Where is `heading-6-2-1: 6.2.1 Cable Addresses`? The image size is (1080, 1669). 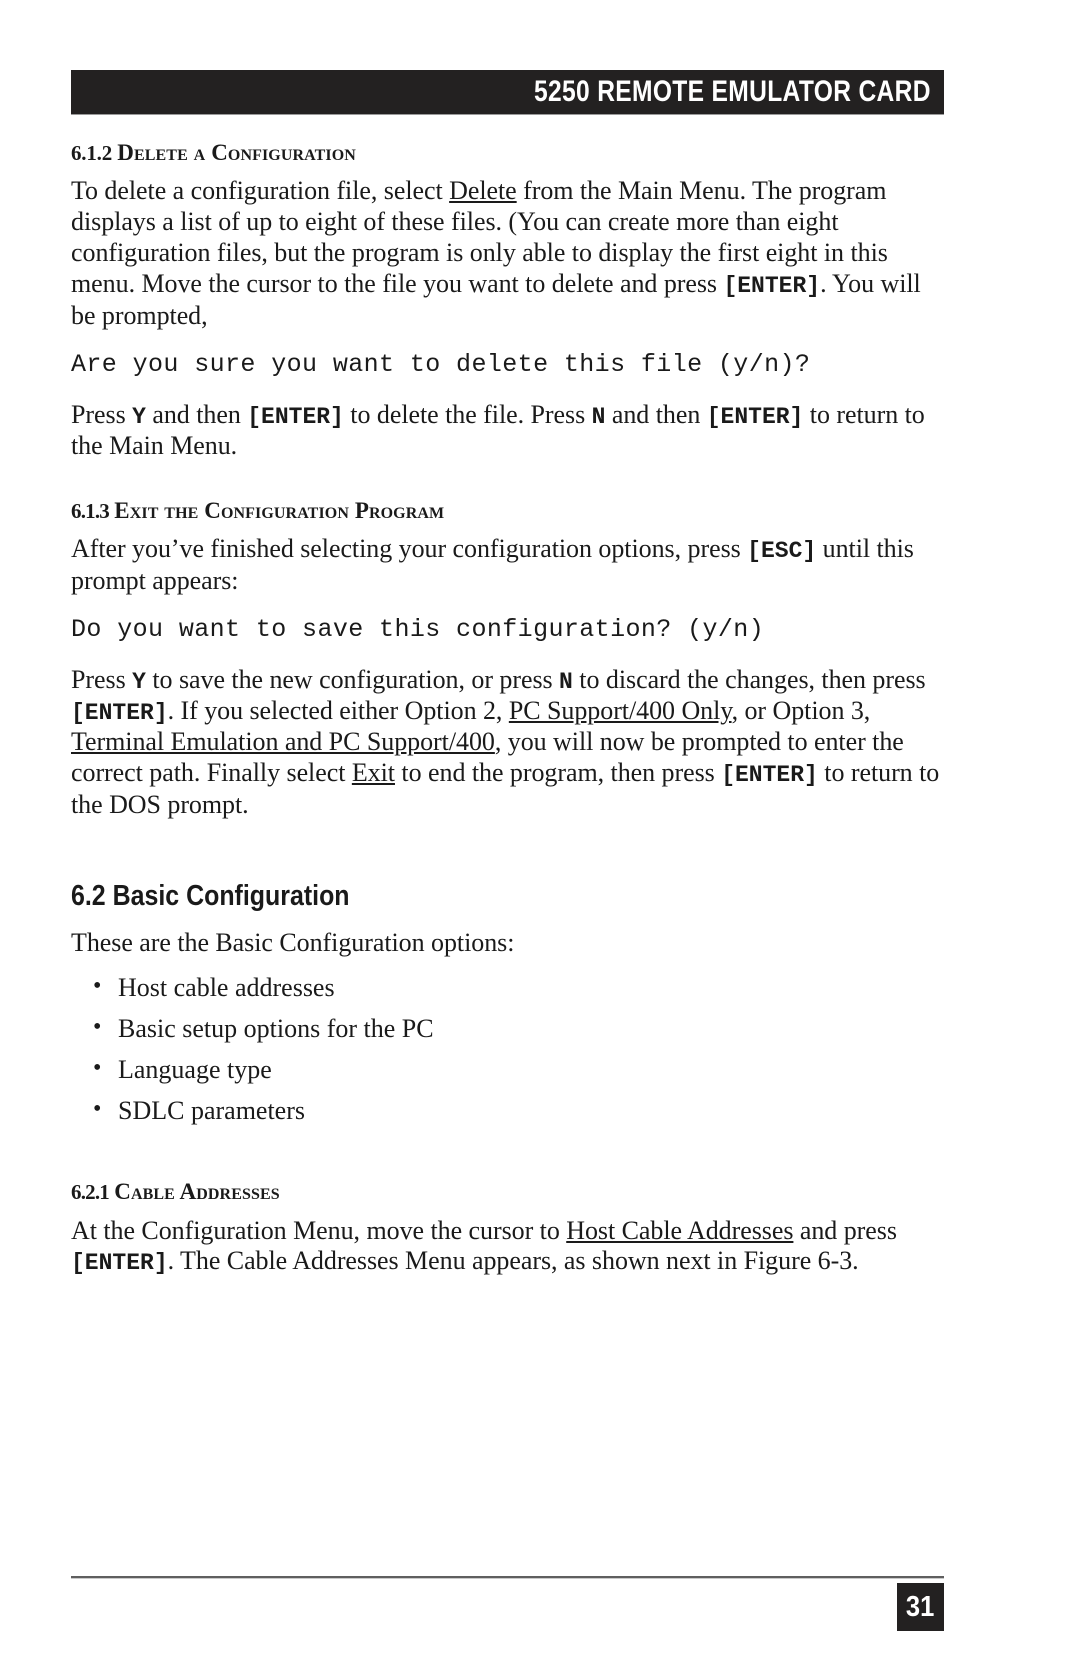 heading-6-2-1: 6.2.1 Cable Addresses is located at coordinates (507, 1192).